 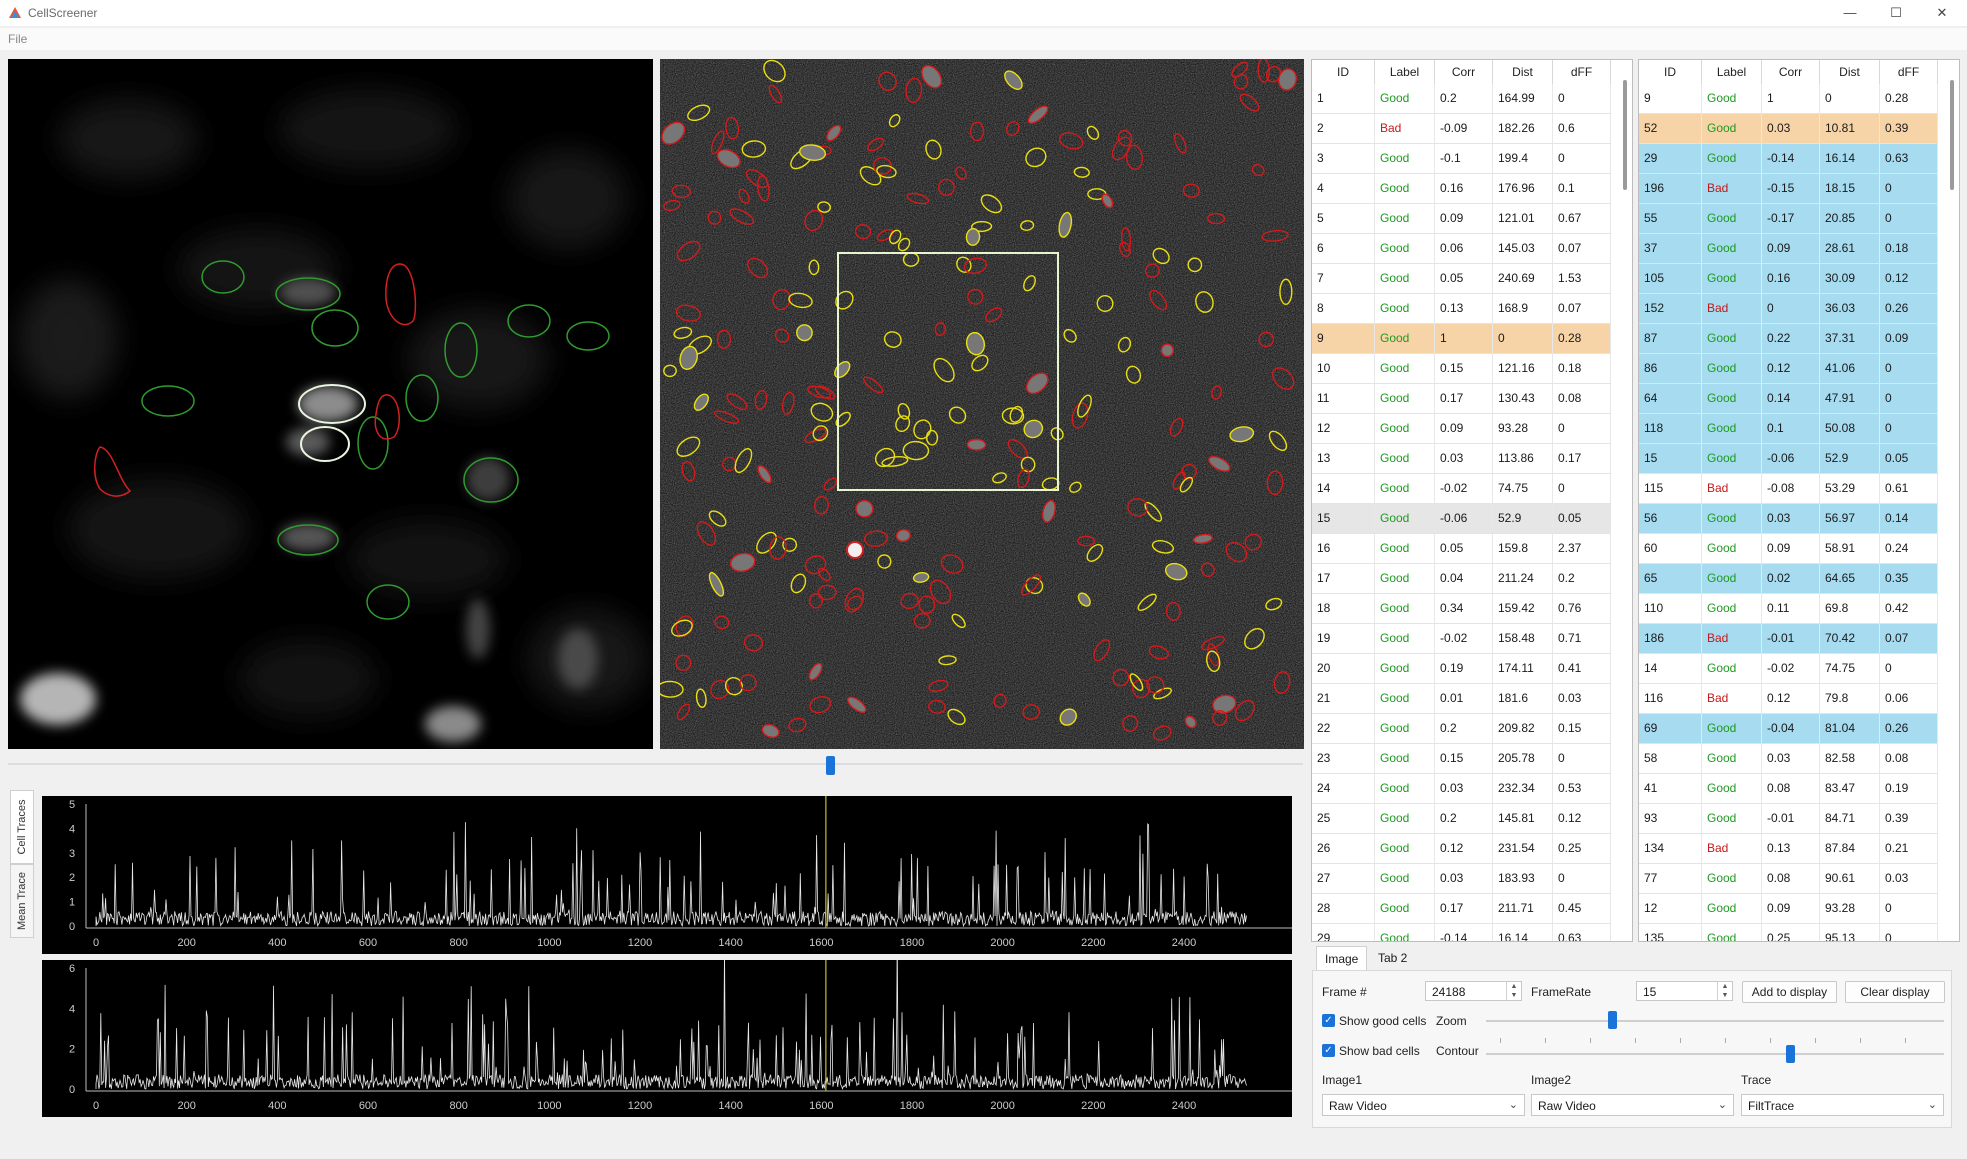 I want to click on table-row: 152 Bad 0 36.03 0.26, so click(x=1788, y=309).